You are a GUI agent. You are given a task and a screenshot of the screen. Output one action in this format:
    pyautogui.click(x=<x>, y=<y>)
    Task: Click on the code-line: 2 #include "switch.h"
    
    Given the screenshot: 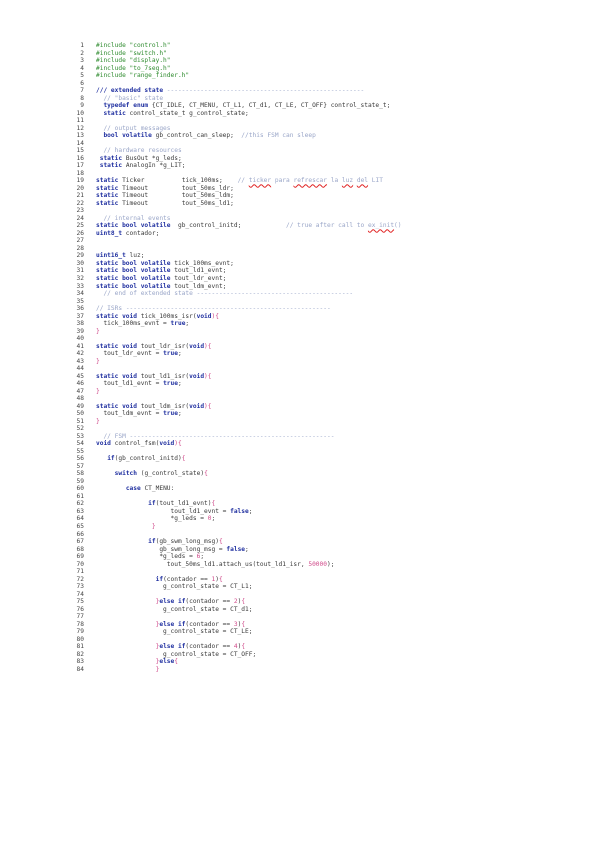 What is the action you would take?
    pyautogui.click(x=236, y=54)
    